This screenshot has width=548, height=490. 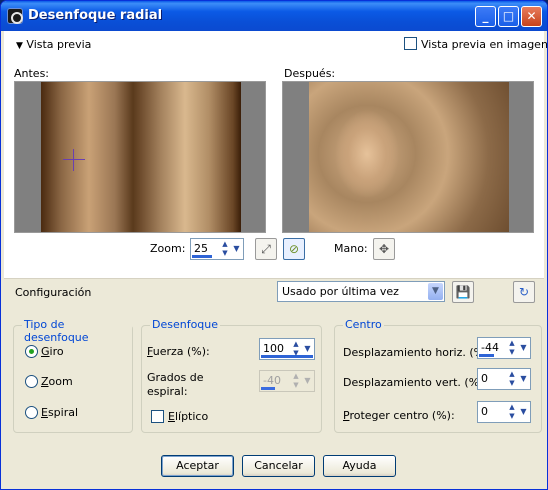 What do you see at coordinates (531, 16) in the screenshot?
I see `close-button: ✕` at bounding box center [531, 16].